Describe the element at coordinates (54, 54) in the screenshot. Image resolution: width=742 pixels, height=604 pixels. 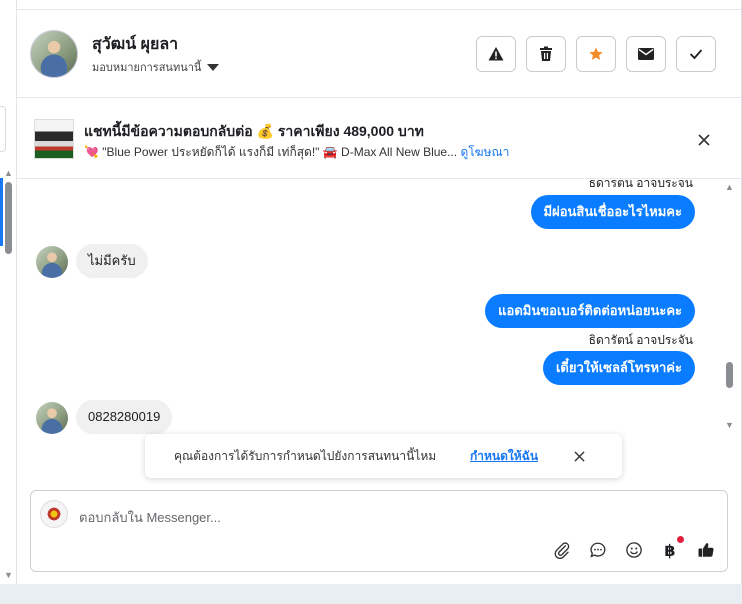
I see `contact-avatar` at that location.